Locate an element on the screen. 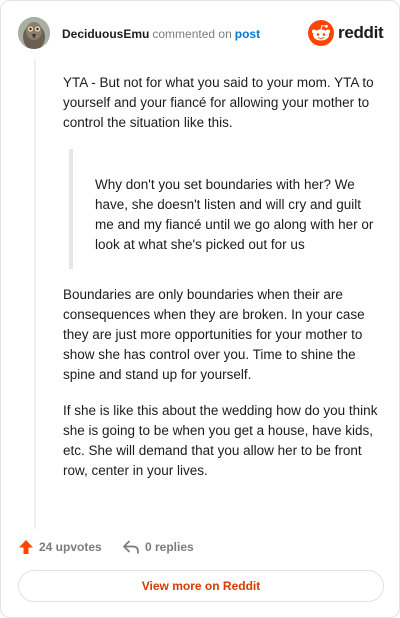 The width and height of the screenshot is (400, 618). reply-count: 0 replies is located at coordinates (169, 547).